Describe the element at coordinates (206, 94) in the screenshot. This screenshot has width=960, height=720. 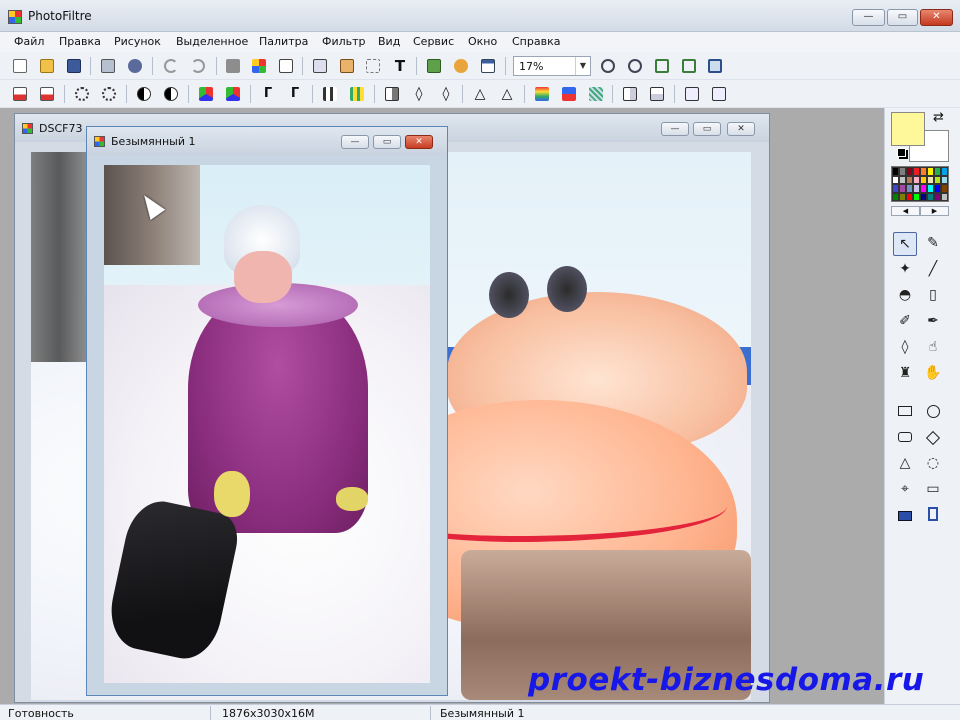
I see `saturation-down-icon` at that location.